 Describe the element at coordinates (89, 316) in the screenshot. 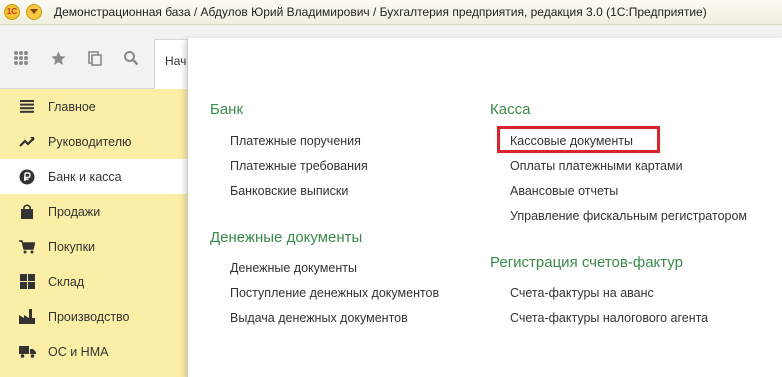

I see `sidebar-item-label: Производство` at that location.